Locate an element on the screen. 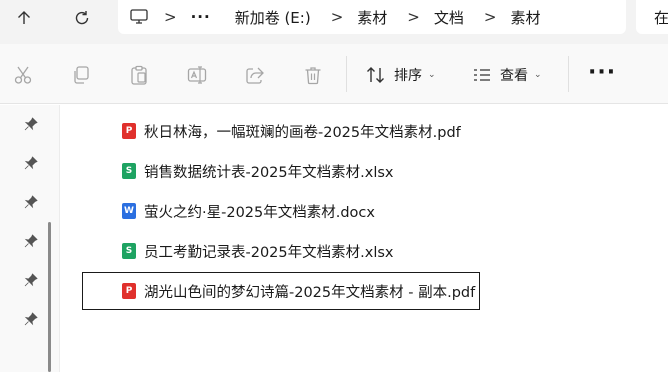 The image size is (668, 372). sort-button: 排序 ⌄ is located at coordinates (401, 75).